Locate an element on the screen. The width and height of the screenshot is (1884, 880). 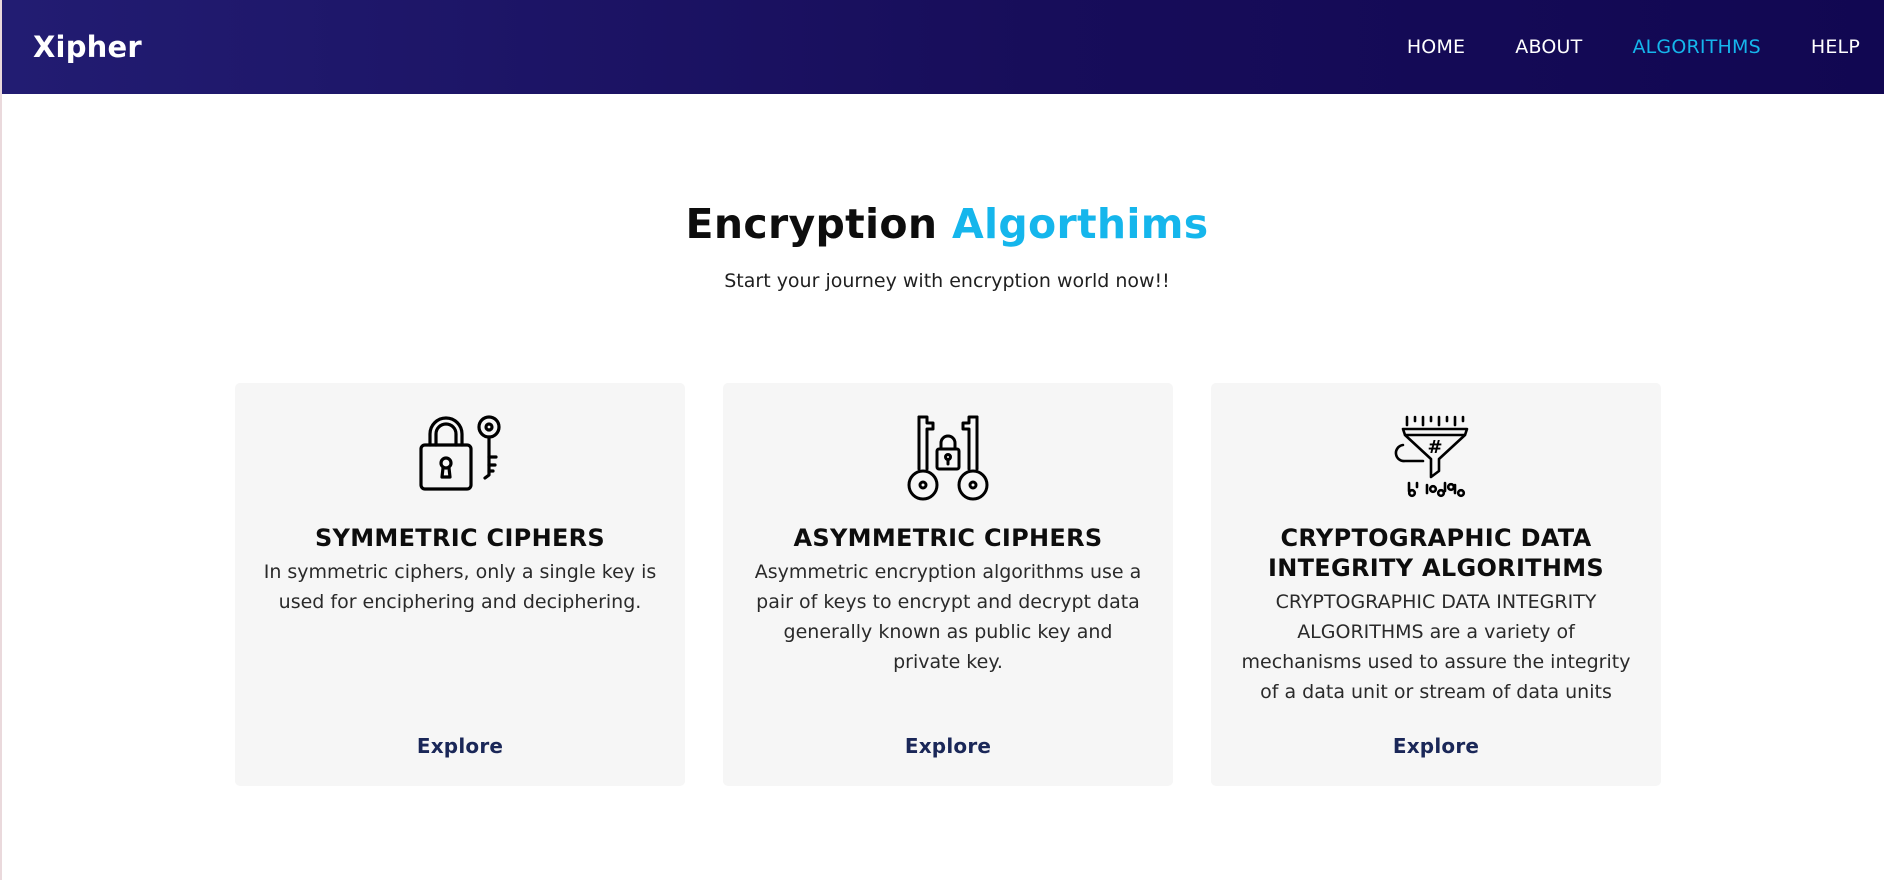
page-title-accent: Algorthims is located at coordinates (1080, 224).